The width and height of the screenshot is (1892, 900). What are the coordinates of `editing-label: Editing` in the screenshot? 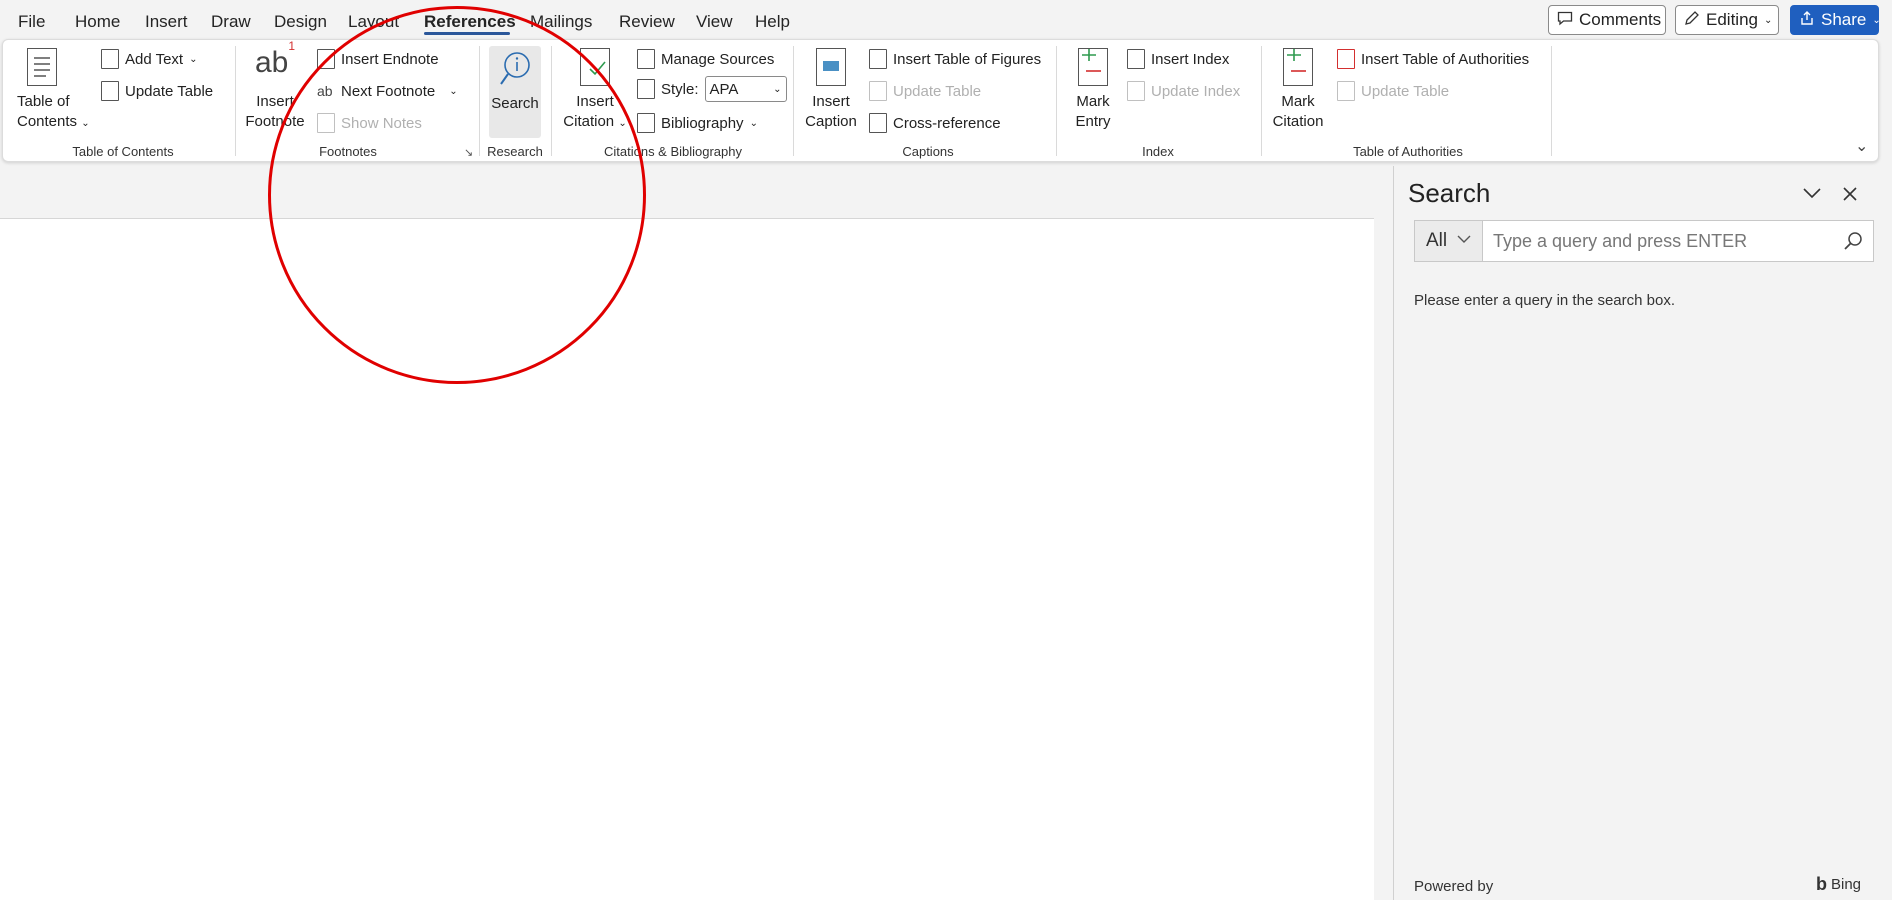 It's located at (1732, 19).